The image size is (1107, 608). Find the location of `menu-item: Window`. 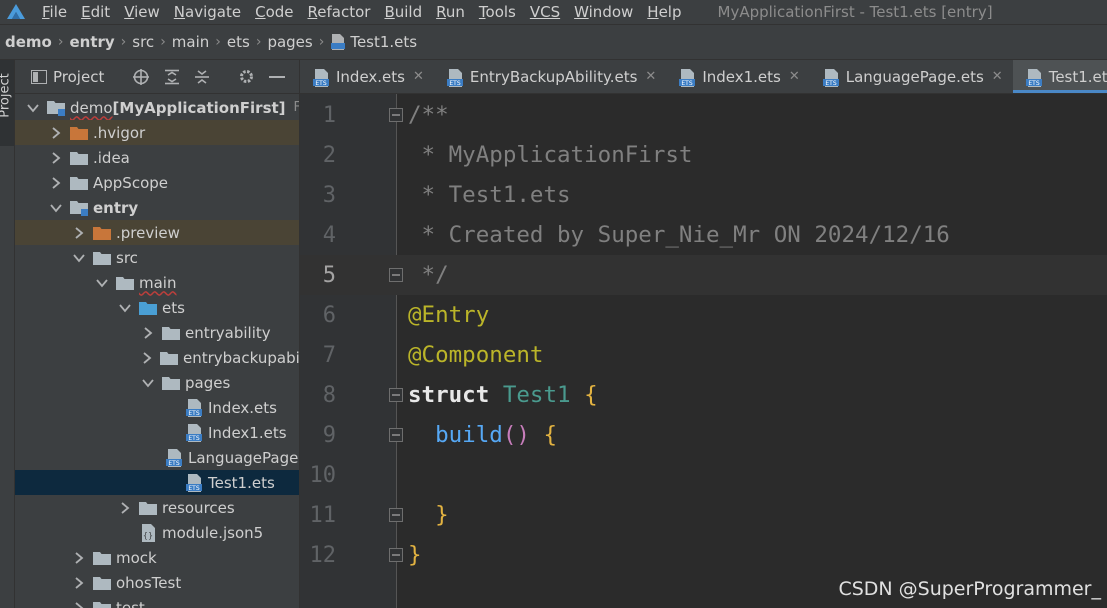

menu-item: Window is located at coordinates (603, 12).